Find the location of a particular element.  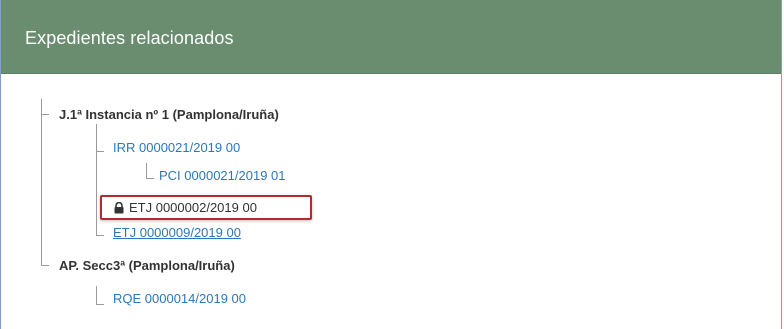

related-file-link: ETJ 0000009/2019 00 is located at coordinates (177, 233).